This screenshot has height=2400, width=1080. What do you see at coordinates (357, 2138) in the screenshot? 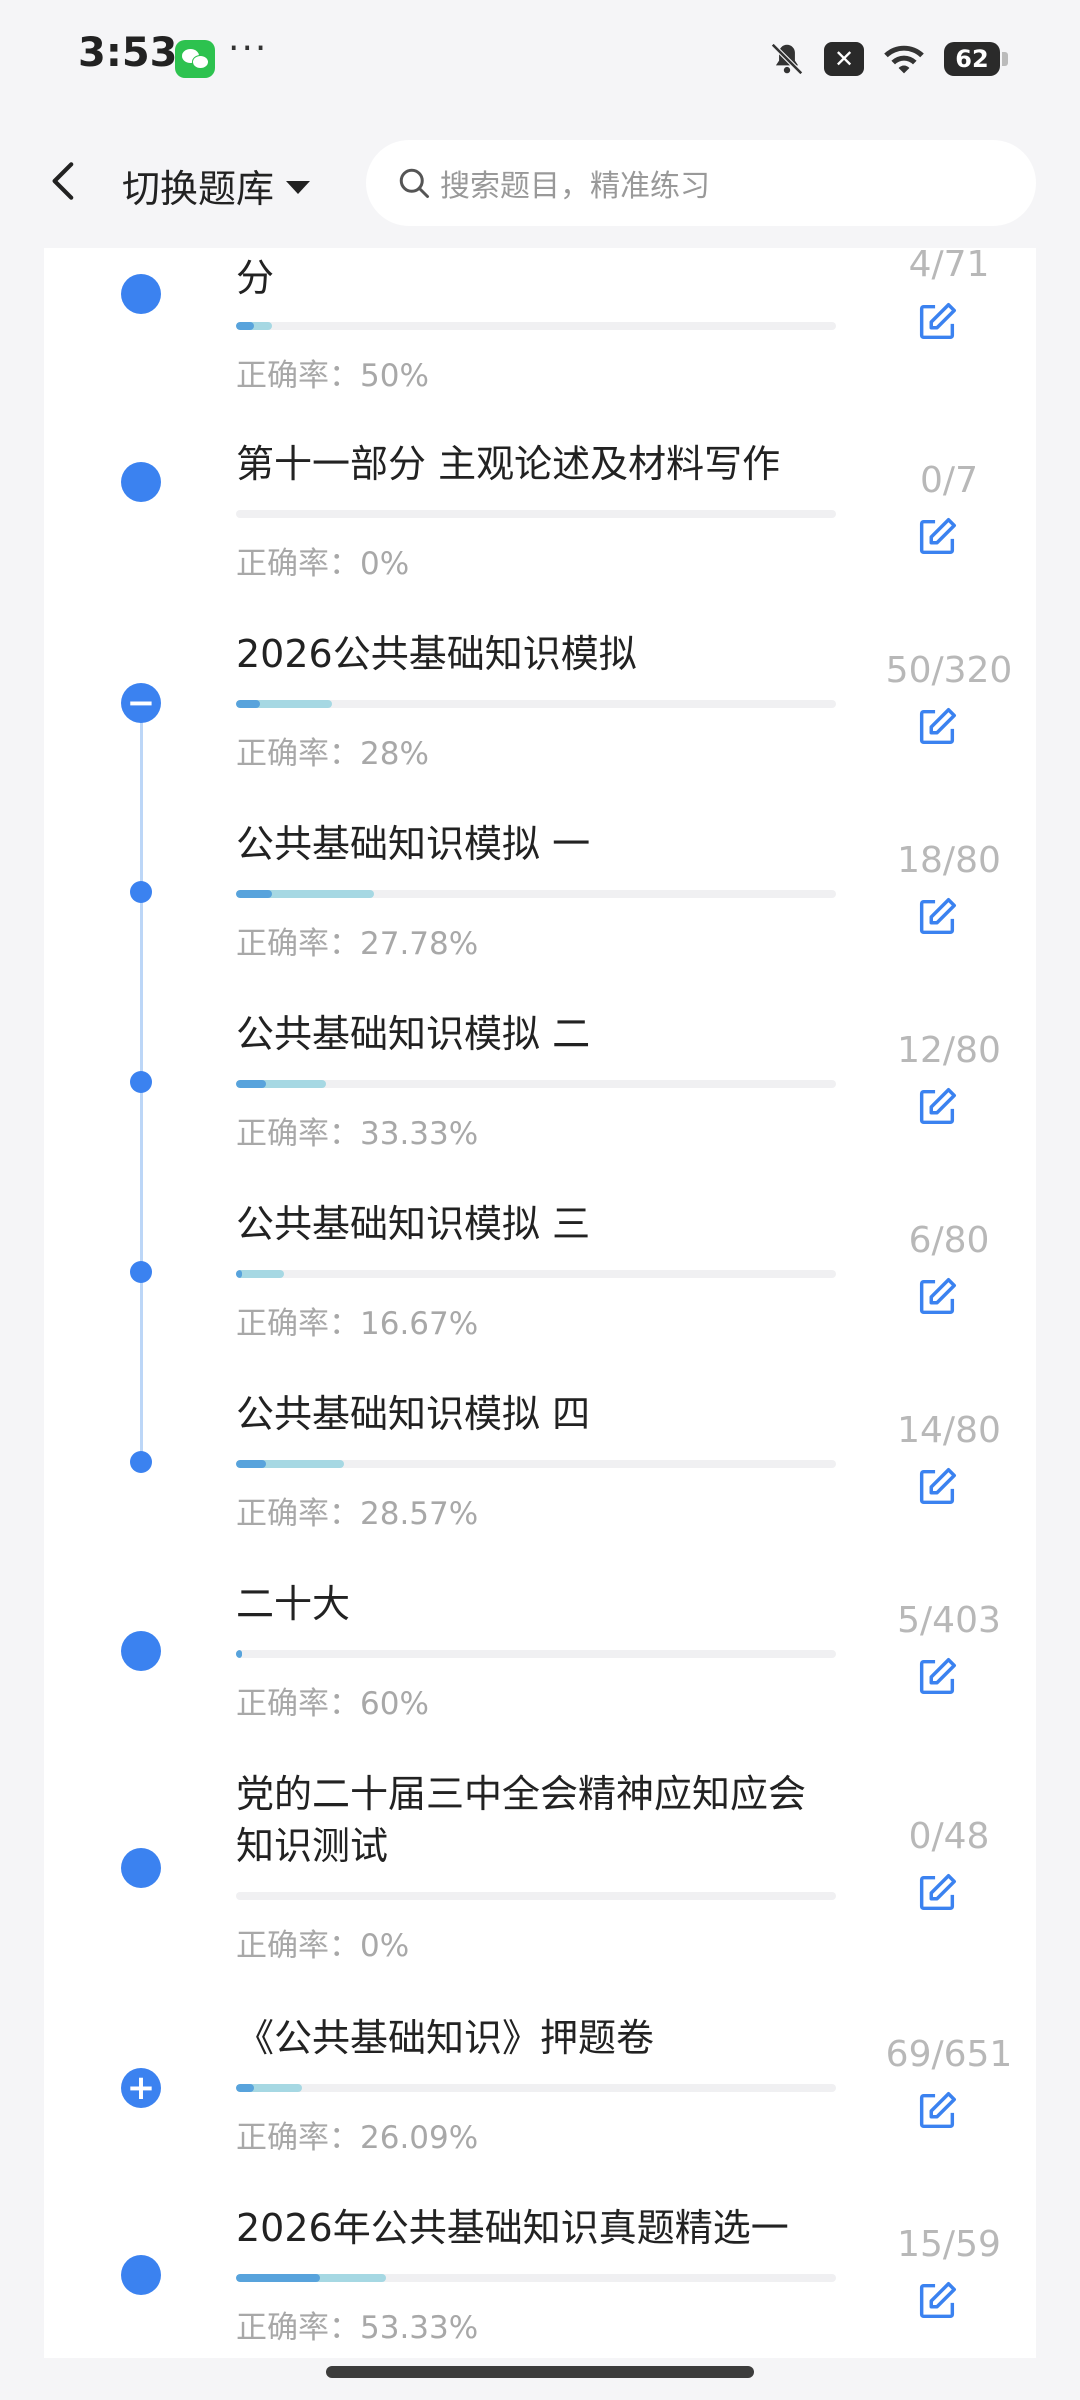
I see `accuracy-text: 正确率：26.09%` at bounding box center [357, 2138].